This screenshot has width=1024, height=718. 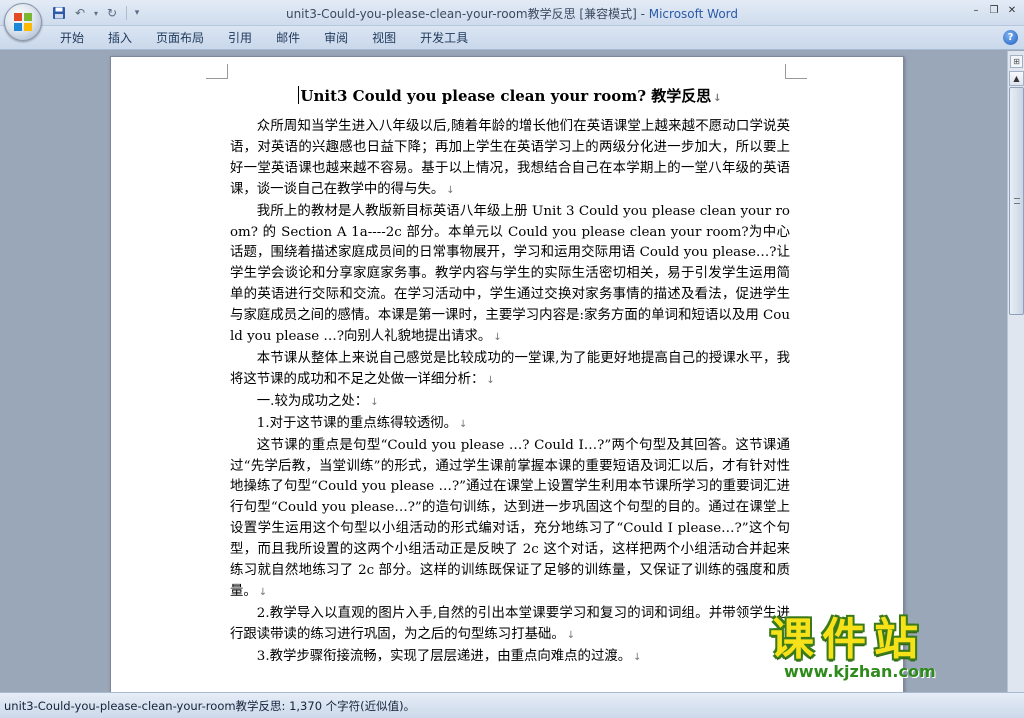 What do you see at coordinates (512, 38) in the screenshot?
I see `ribbon: 开始 插入 页面布局 引用 邮件 审阅 视图 开发工具 ?` at bounding box center [512, 38].